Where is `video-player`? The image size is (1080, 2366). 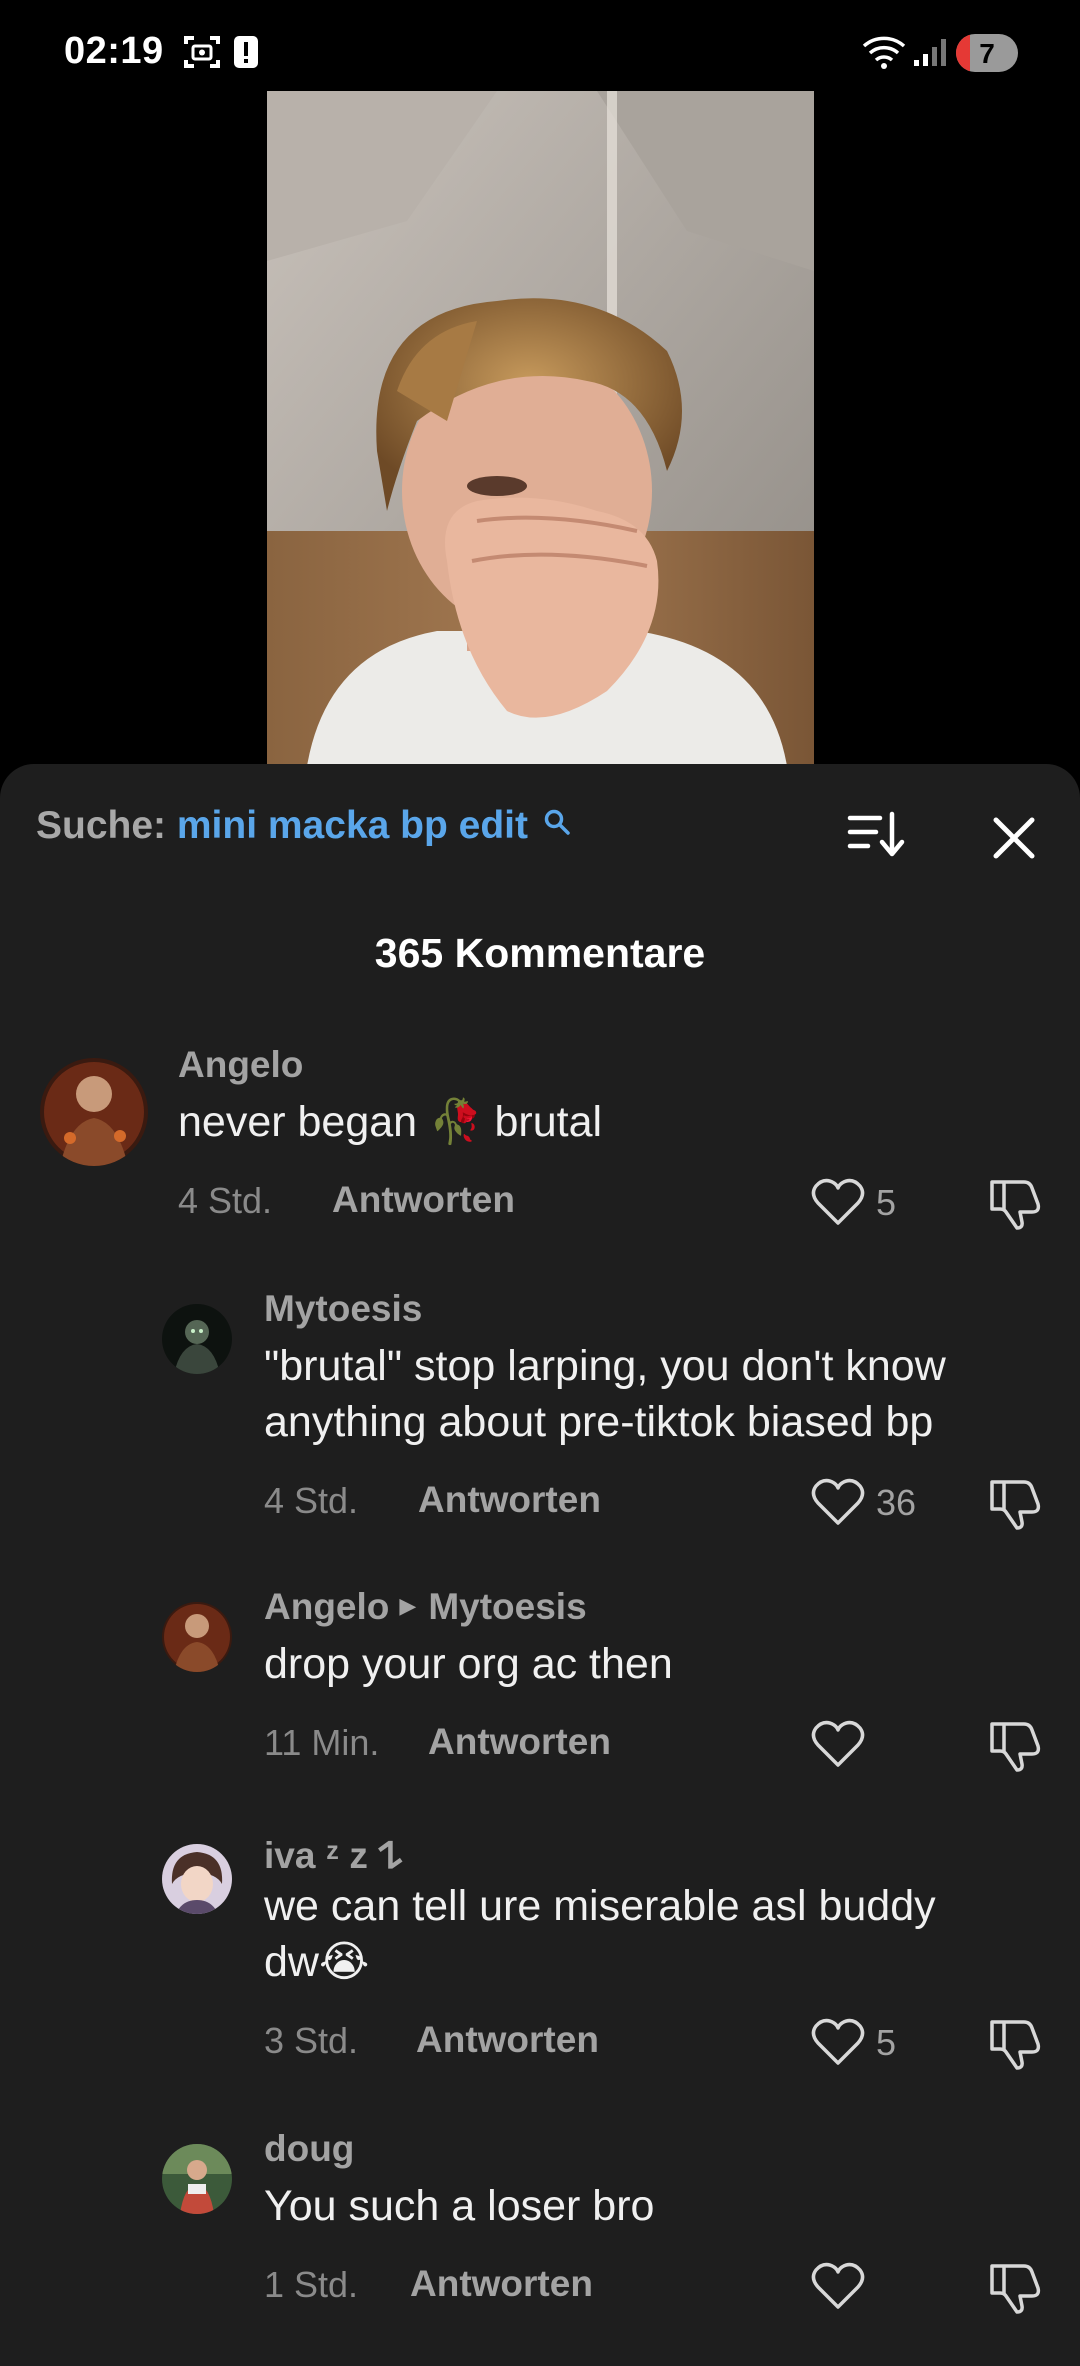
video-player is located at coordinates (540, 428).